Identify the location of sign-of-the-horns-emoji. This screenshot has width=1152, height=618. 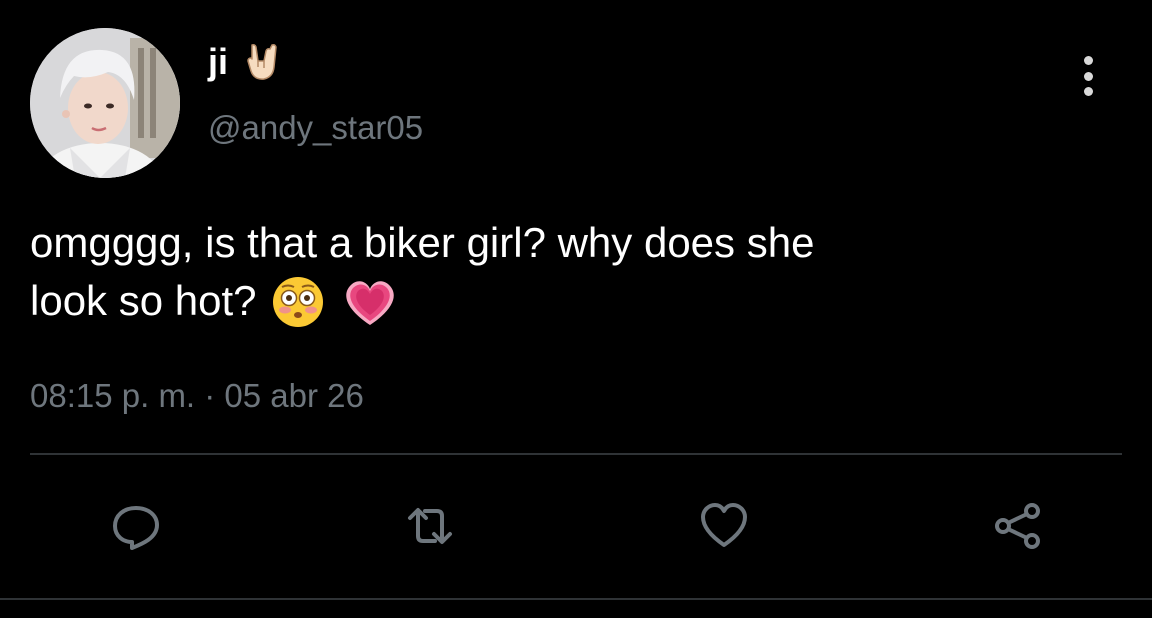
(262, 62).